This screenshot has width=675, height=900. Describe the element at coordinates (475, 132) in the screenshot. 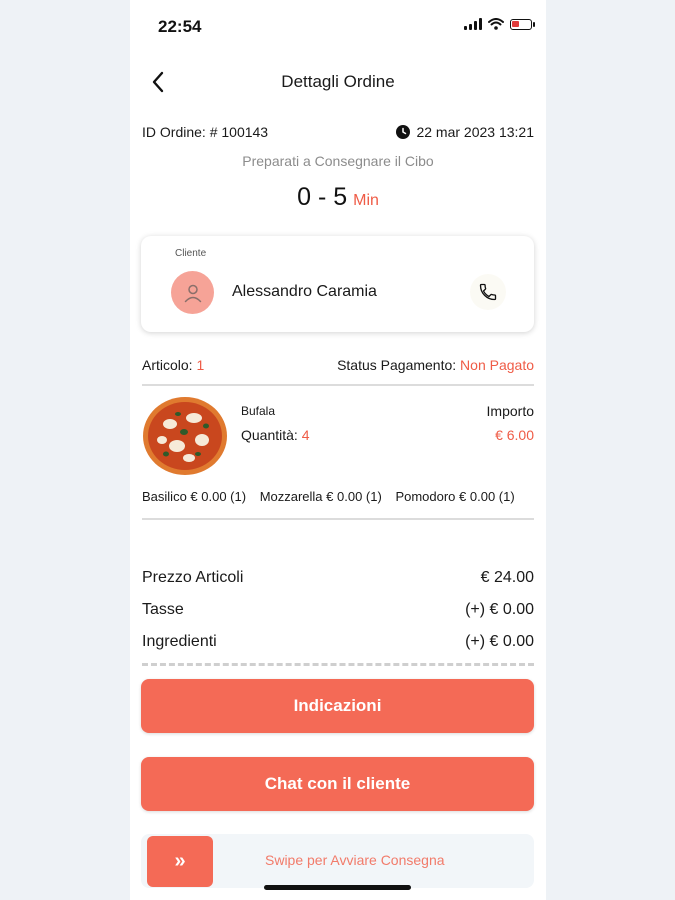

I see `order-date: 22 mar 2023 13:21` at that location.